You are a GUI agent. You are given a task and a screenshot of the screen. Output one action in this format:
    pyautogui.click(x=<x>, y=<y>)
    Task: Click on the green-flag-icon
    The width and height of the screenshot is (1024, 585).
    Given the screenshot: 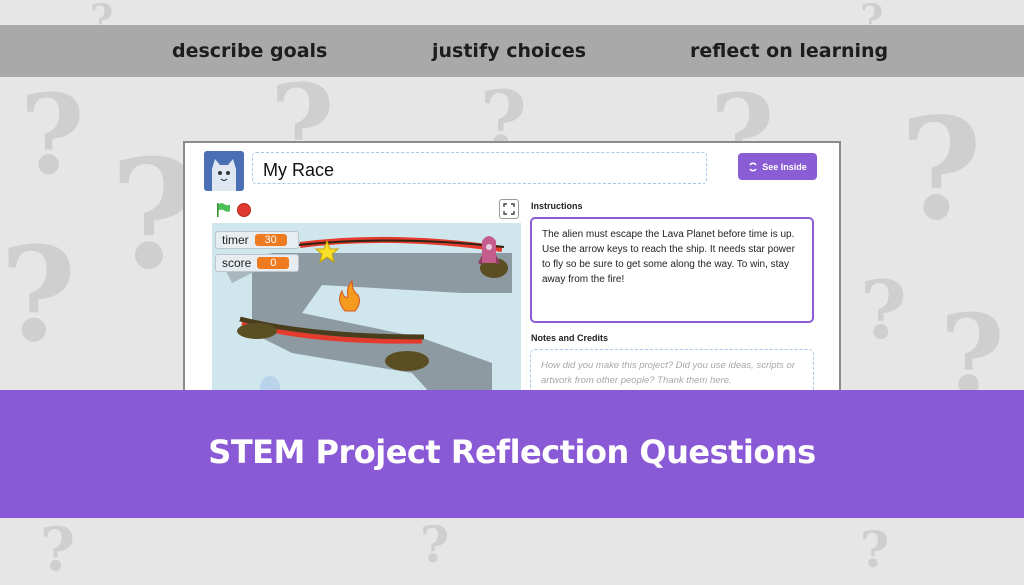 What is the action you would take?
    pyautogui.click(x=223, y=210)
    